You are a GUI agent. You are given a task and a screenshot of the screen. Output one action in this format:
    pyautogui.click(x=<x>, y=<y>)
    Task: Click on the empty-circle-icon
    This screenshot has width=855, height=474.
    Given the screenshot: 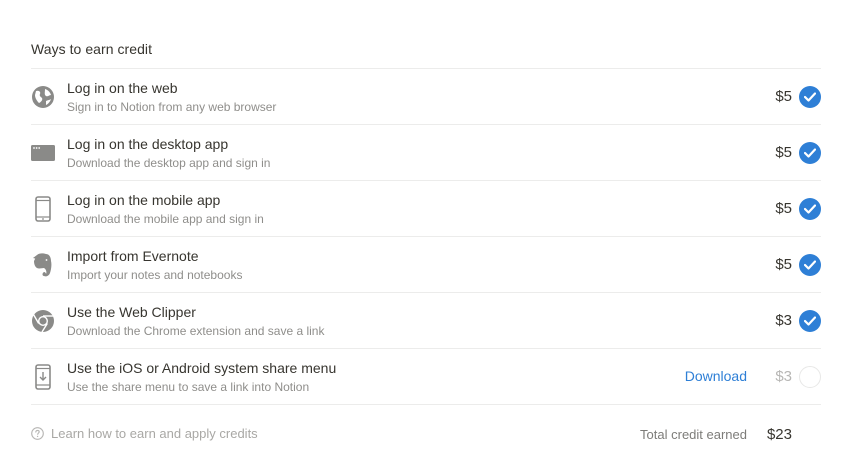 What is the action you would take?
    pyautogui.click(x=810, y=377)
    